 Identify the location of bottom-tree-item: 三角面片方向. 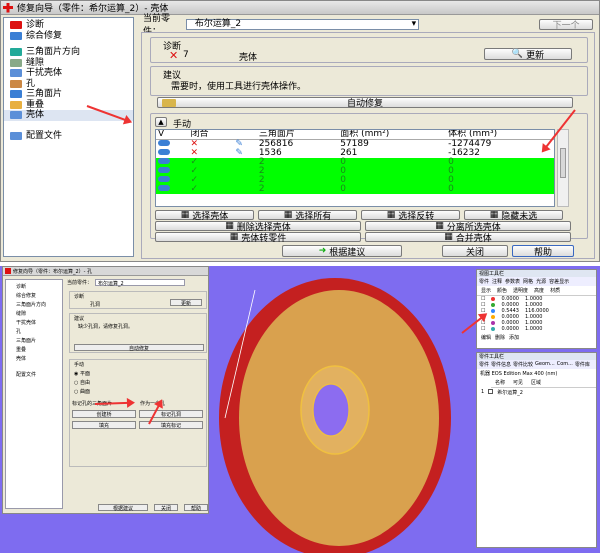
(34, 304).